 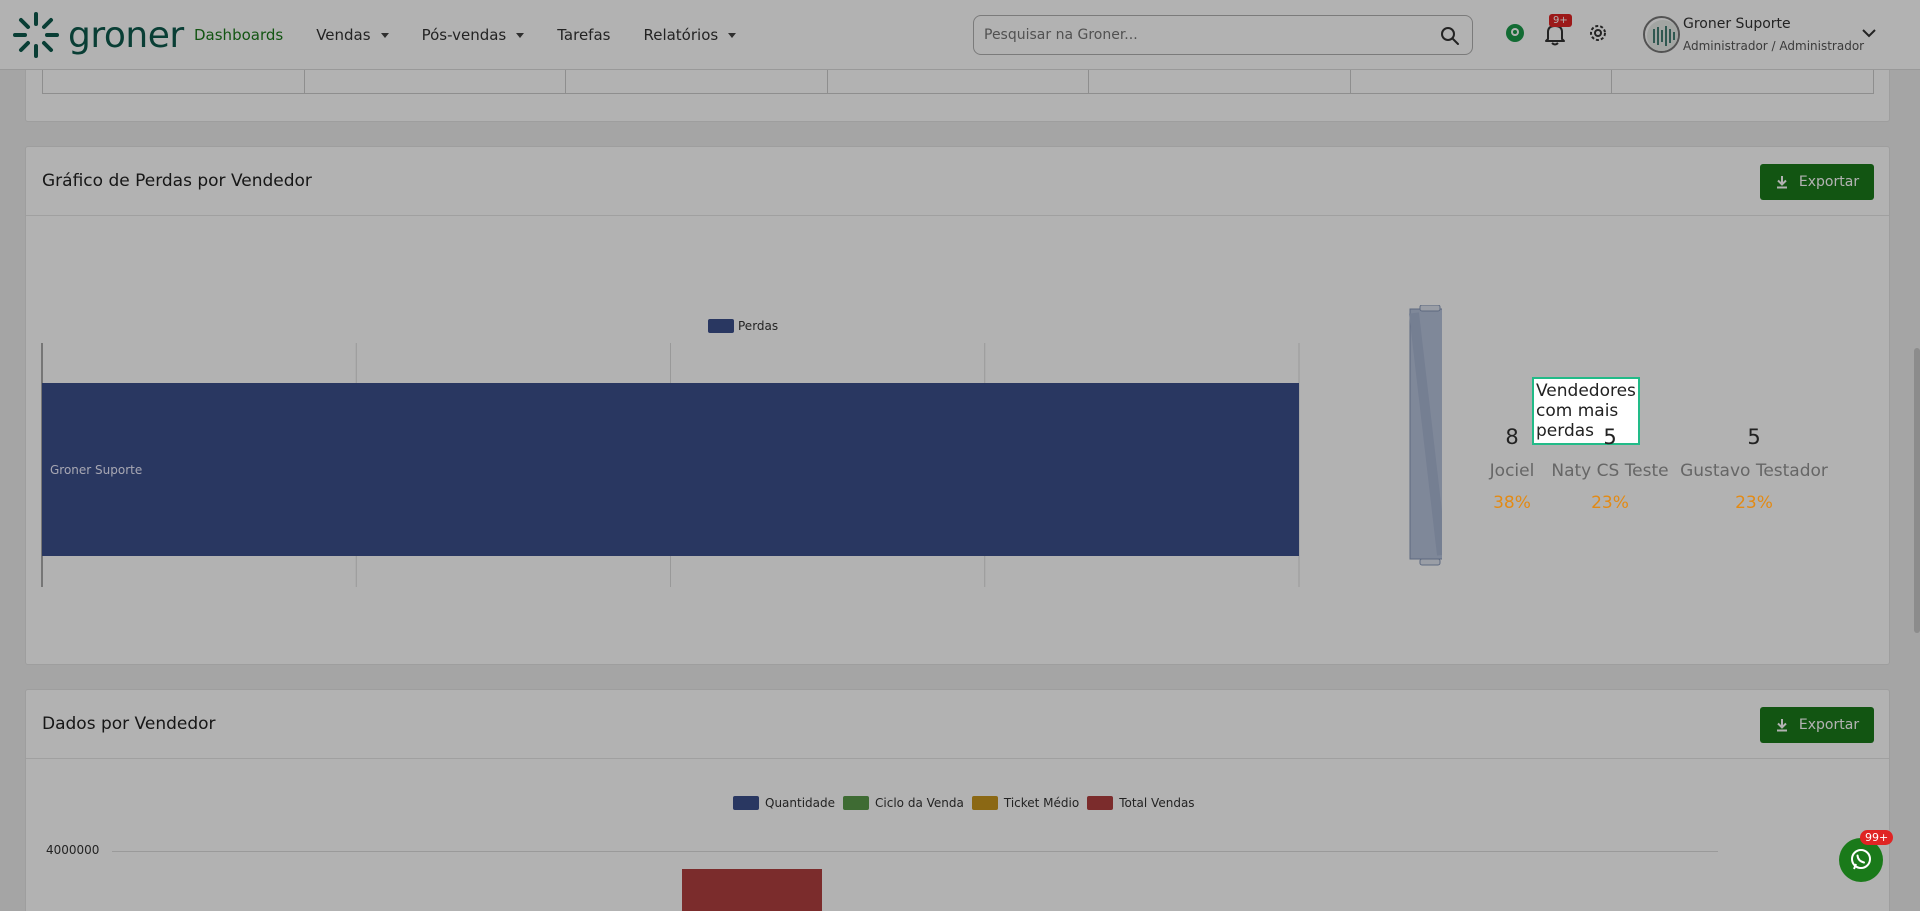 What do you see at coordinates (343, 35) in the screenshot?
I see `nav-label: Vendas` at bounding box center [343, 35].